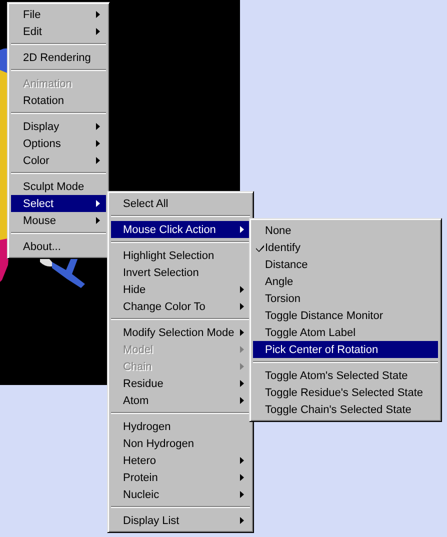  I want to click on menu-item: Protein, so click(180, 477).